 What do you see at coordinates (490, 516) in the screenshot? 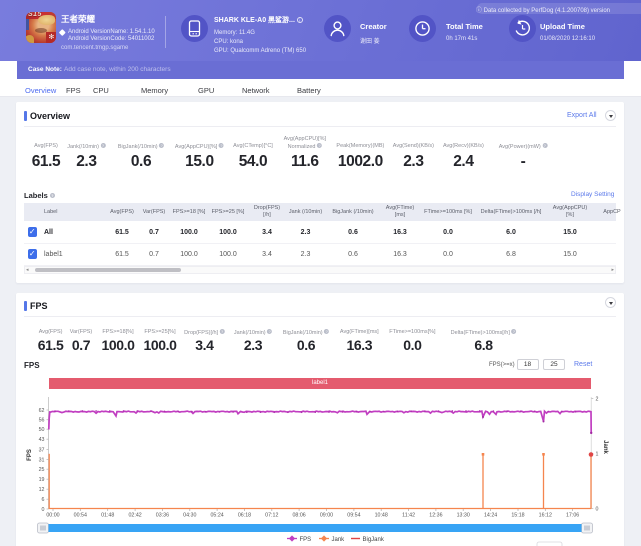
I see `svg-text: 14:24` at bounding box center [490, 516].